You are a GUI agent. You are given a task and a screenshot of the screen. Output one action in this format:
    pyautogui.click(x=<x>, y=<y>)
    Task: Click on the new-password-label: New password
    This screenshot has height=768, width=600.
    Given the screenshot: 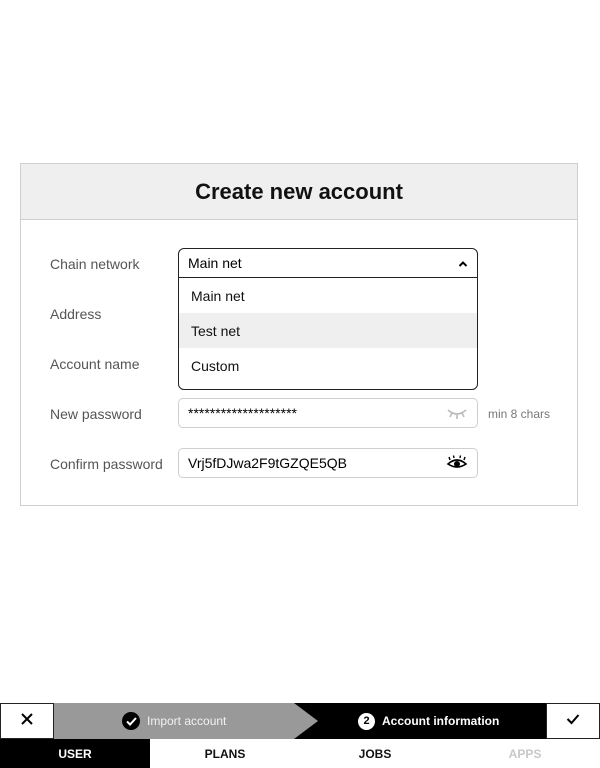 What is the action you would take?
    pyautogui.click(x=96, y=414)
    